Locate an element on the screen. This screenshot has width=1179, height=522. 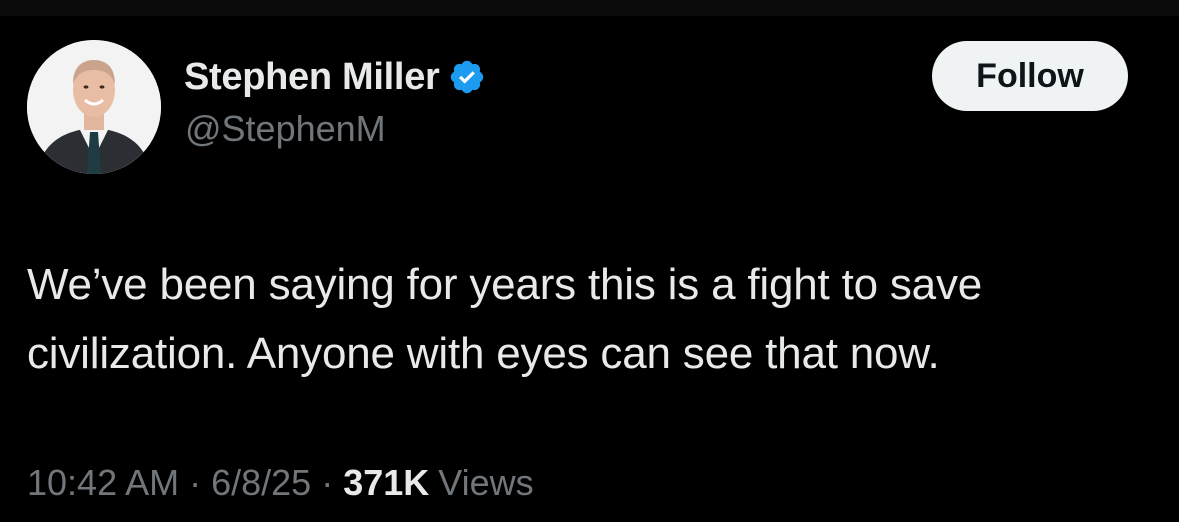
tweet-meta: 10:42 AM · 6/8/25 · 371K Views is located at coordinates (280, 483).